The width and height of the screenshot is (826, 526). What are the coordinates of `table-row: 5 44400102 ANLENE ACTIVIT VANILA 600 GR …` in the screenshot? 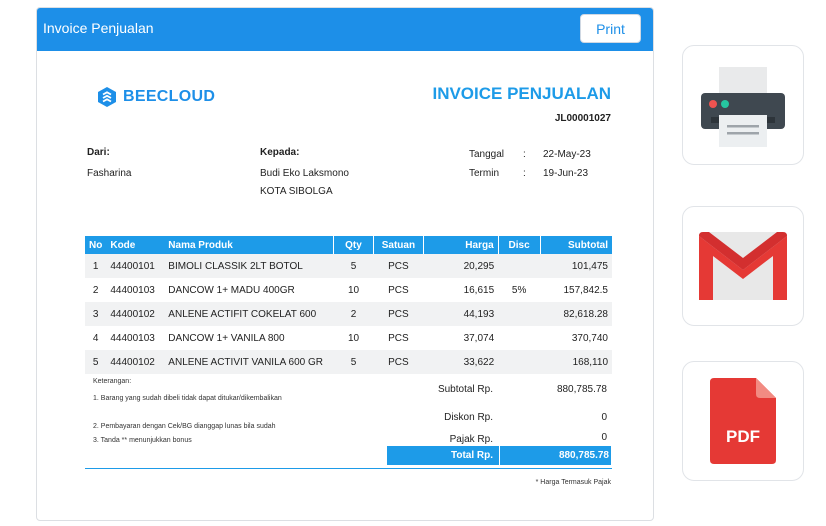 It's located at (348, 362).